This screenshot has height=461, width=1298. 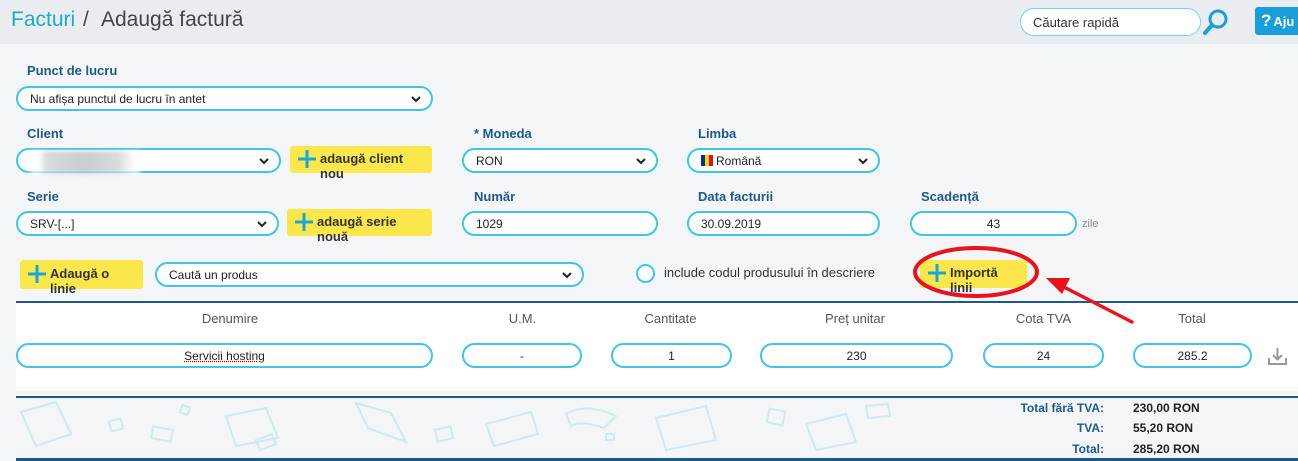 I want to click on tva-label: TVA:, so click(x=1090, y=428).